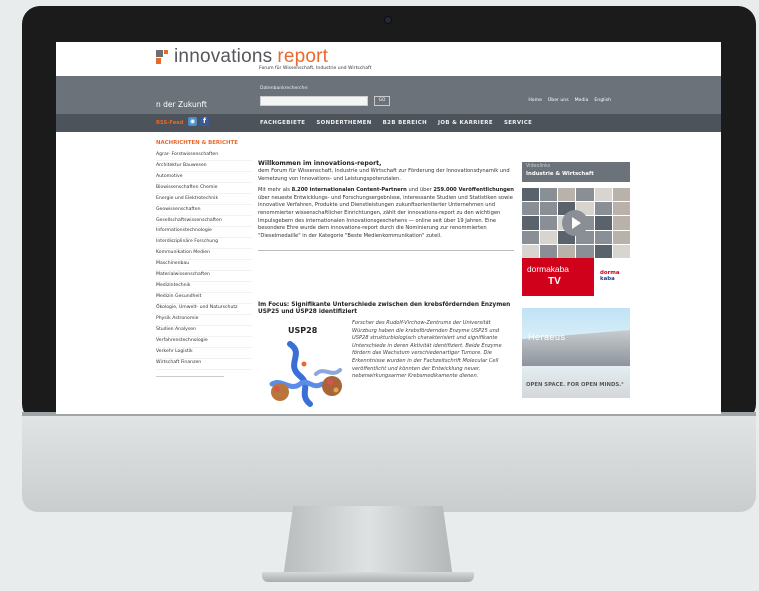  Describe the element at coordinates (192, 121) in the screenshot. I see `rss-icon: ◉` at that location.